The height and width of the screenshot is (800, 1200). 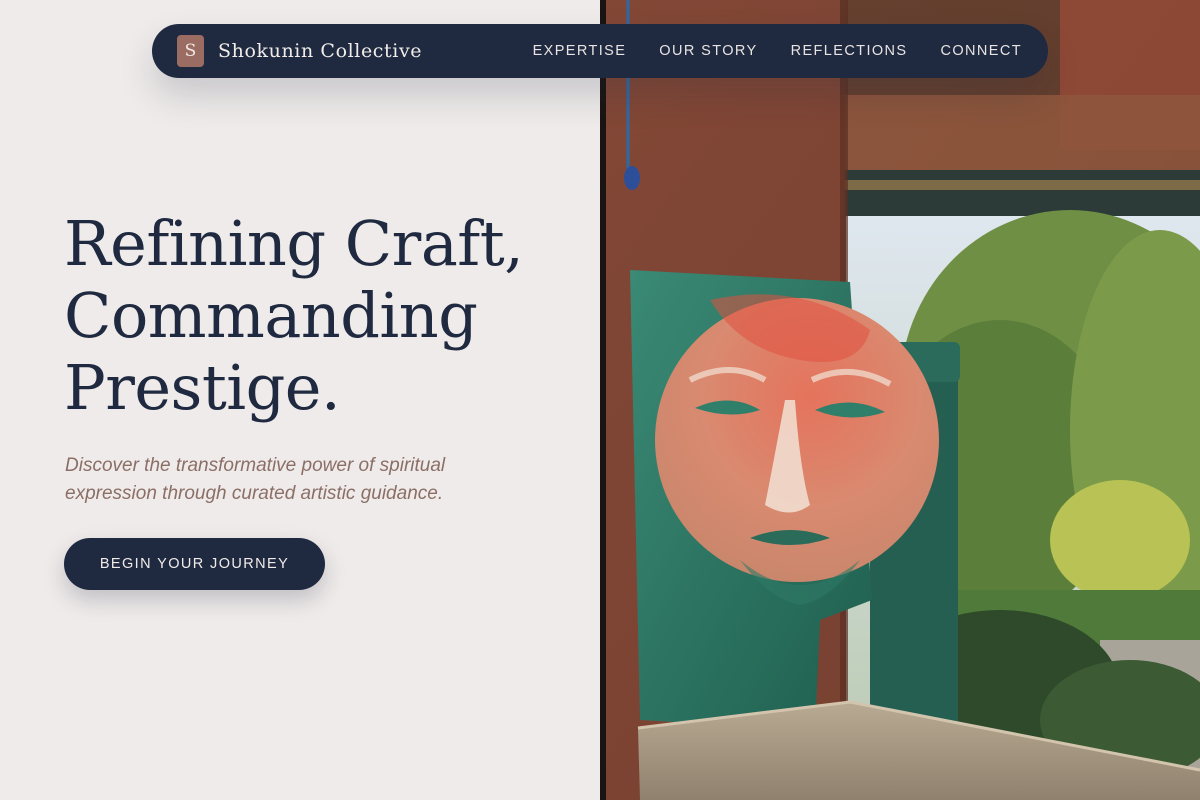 I want to click on nav-link-reflections: REFLECTIONS, so click(x=849, y=51).